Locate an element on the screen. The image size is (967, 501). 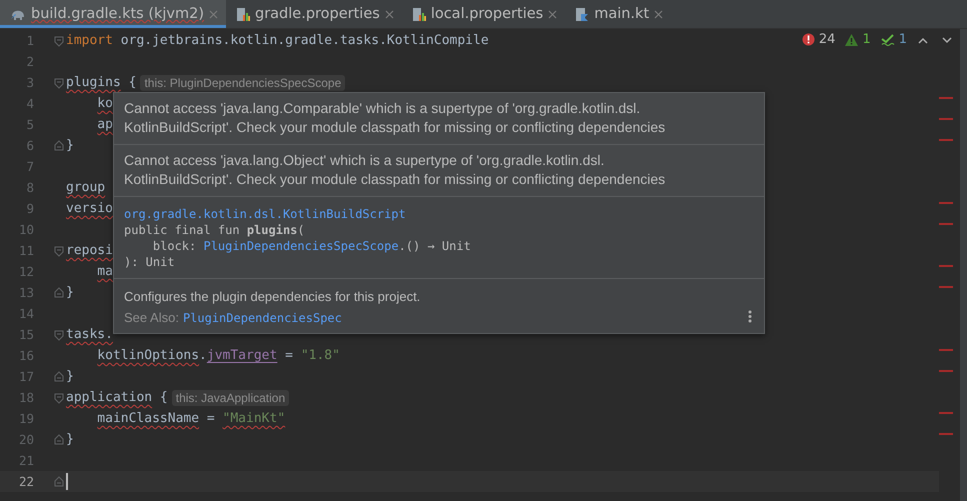
text-caret is located at coordinates (67, 481).